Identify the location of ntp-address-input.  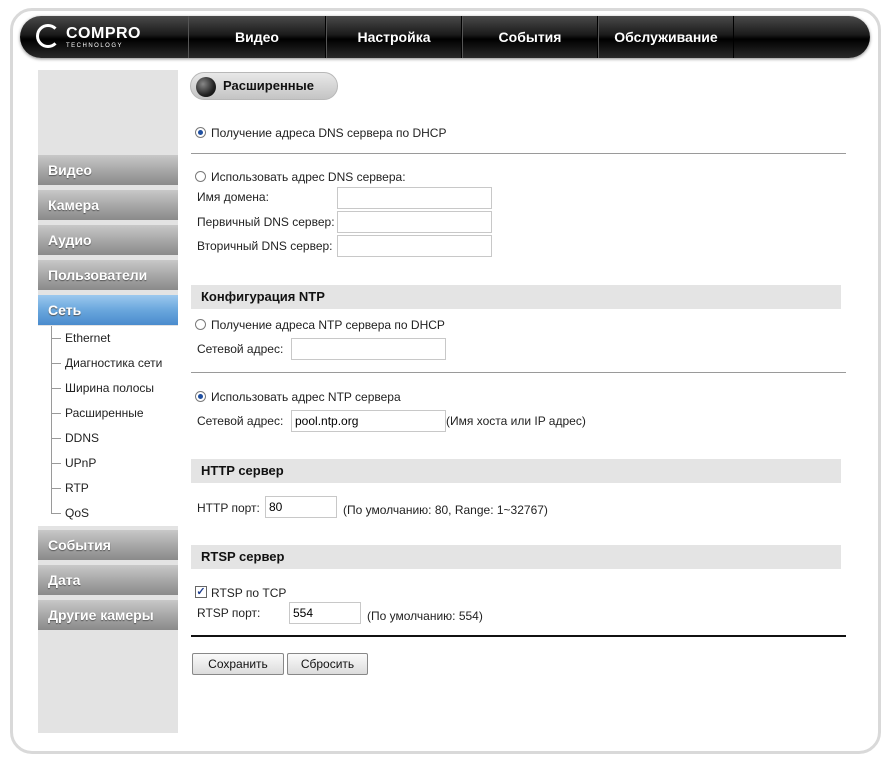
(368, 421).